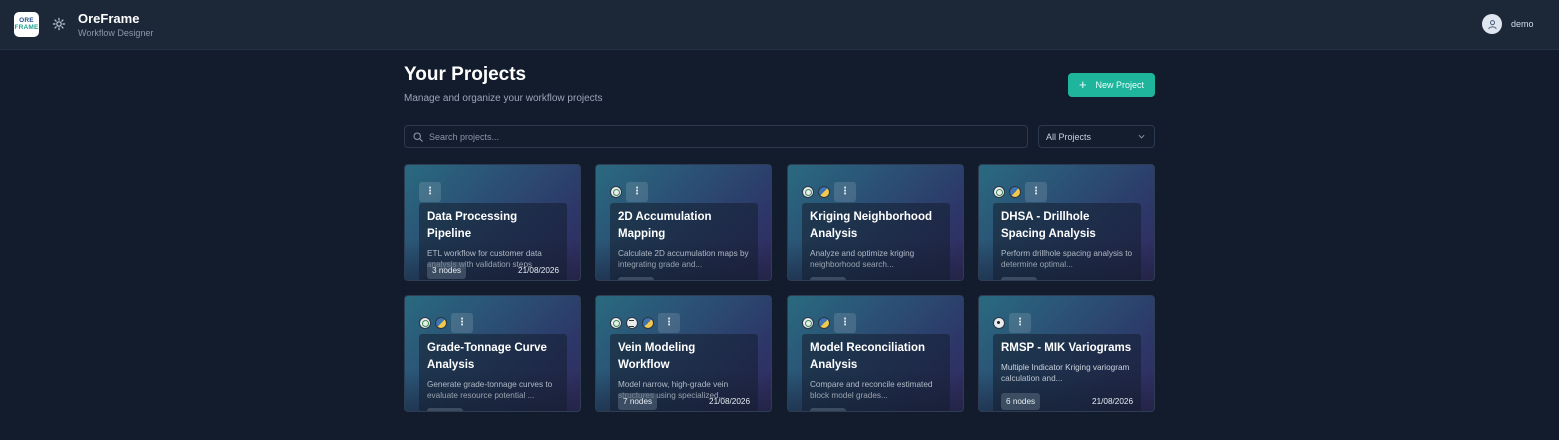 The image size is (1559, 440). Describe the element at coordinates (871, 225) in the screenshot. I see `card-title: Kriging Neighborhood Analysis` at that location.